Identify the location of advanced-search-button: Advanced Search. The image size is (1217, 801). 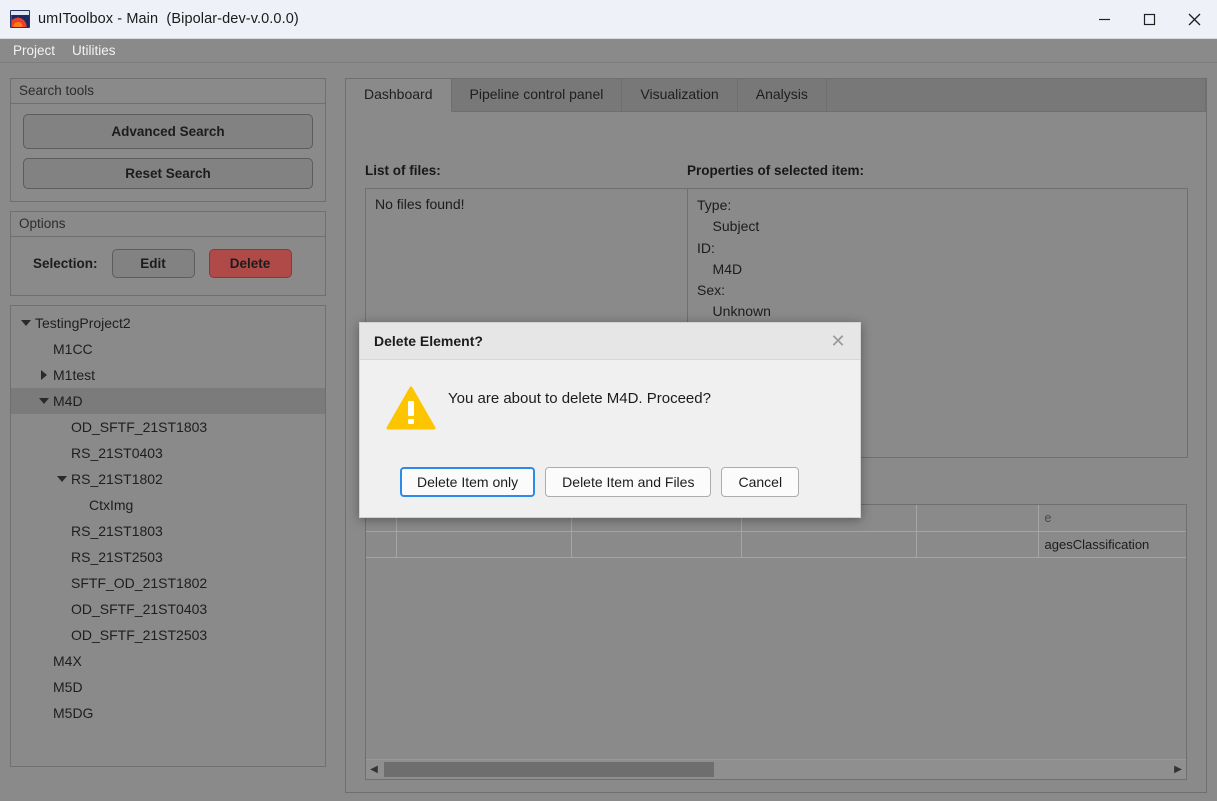
(168, 131).